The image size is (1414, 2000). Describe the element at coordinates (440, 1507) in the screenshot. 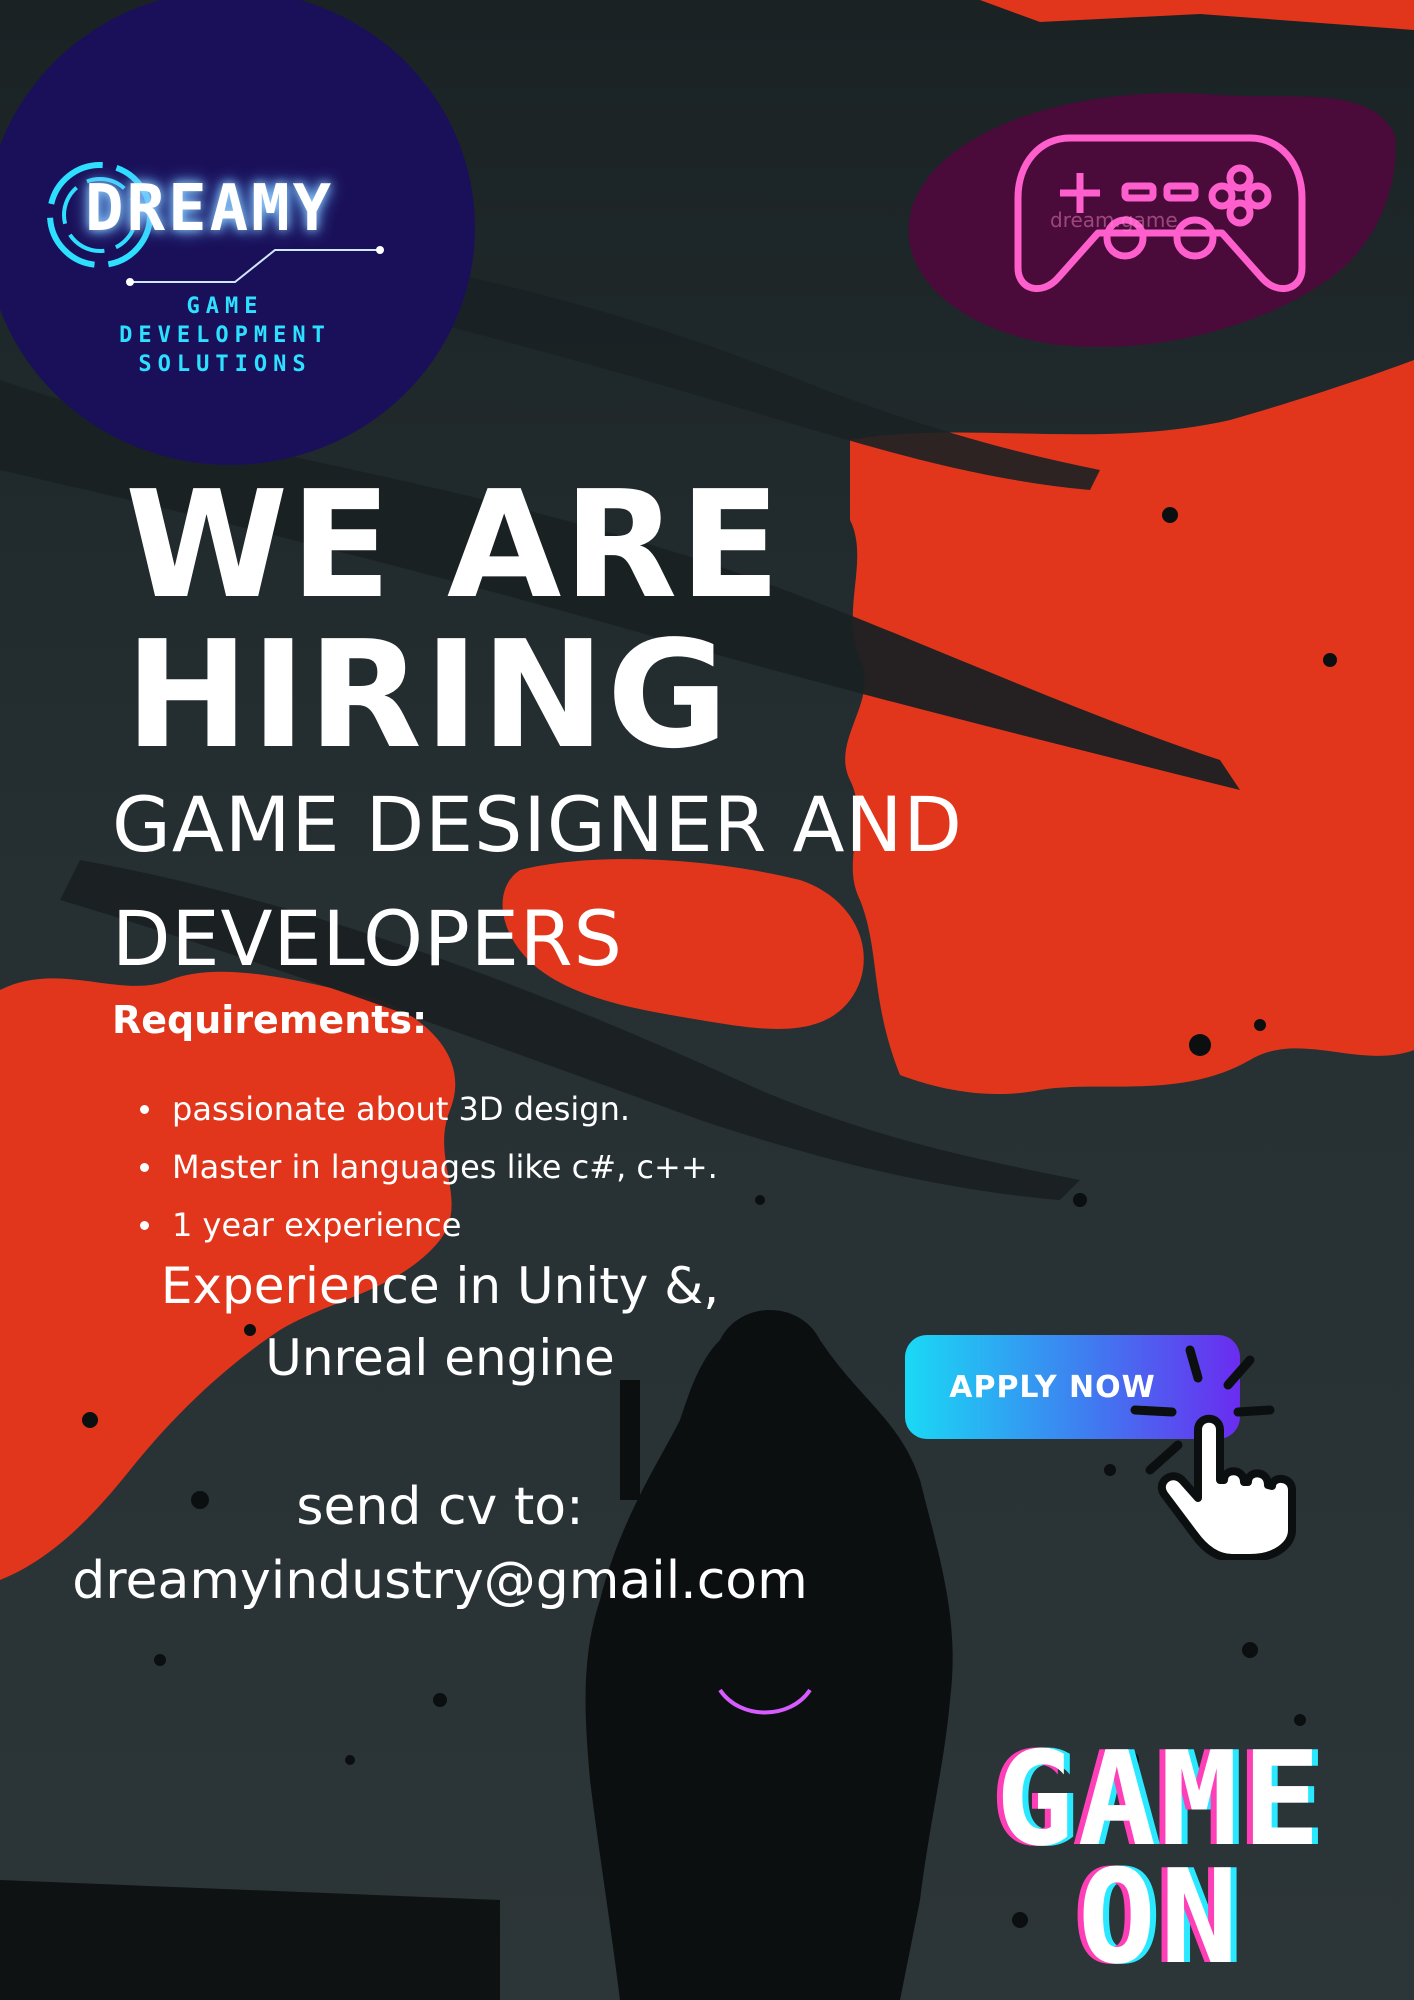

I see `contact-label: send cv to:` at that location.